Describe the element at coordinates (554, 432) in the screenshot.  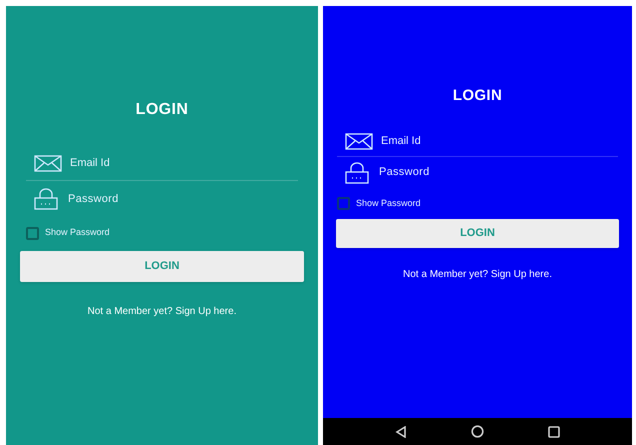
I see `recents-icon` at that location.